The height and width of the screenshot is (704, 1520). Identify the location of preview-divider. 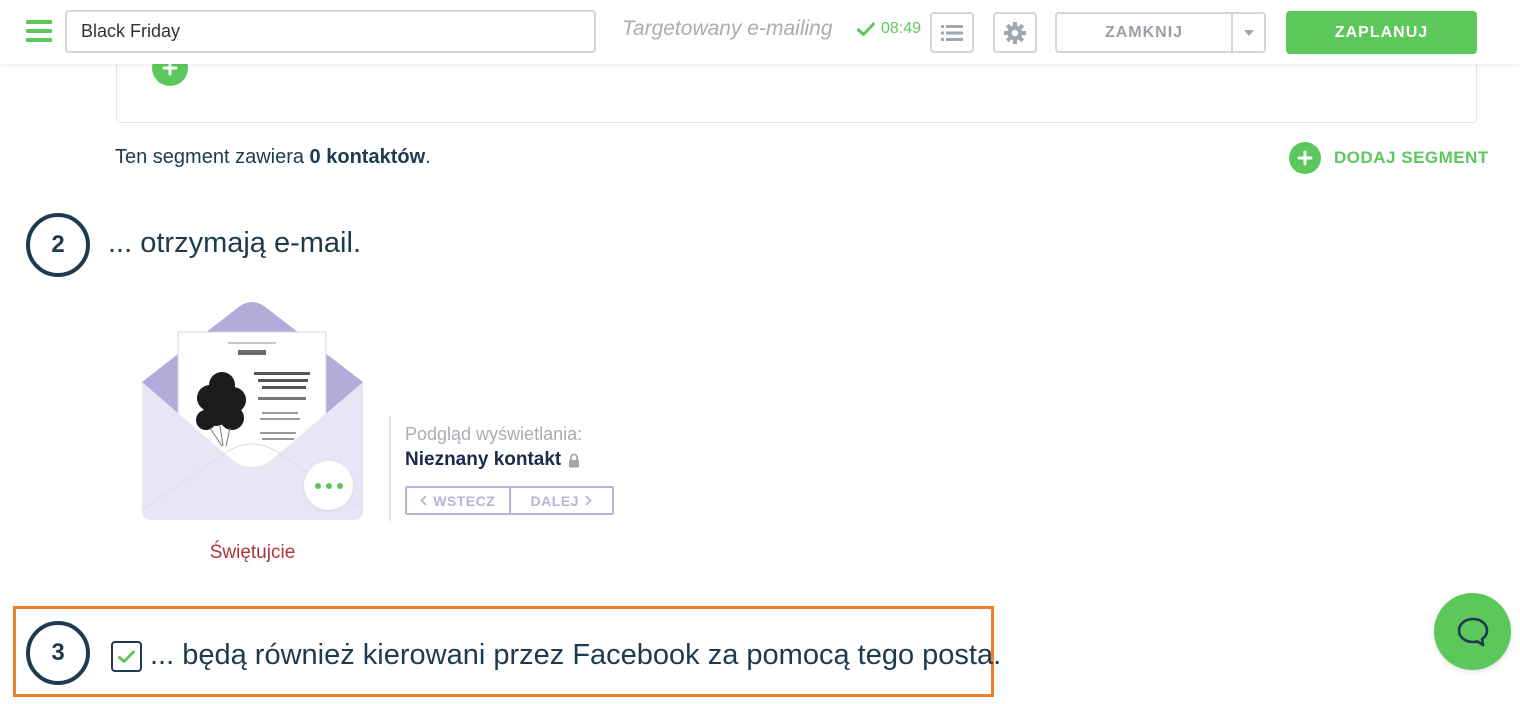
(390, 468).